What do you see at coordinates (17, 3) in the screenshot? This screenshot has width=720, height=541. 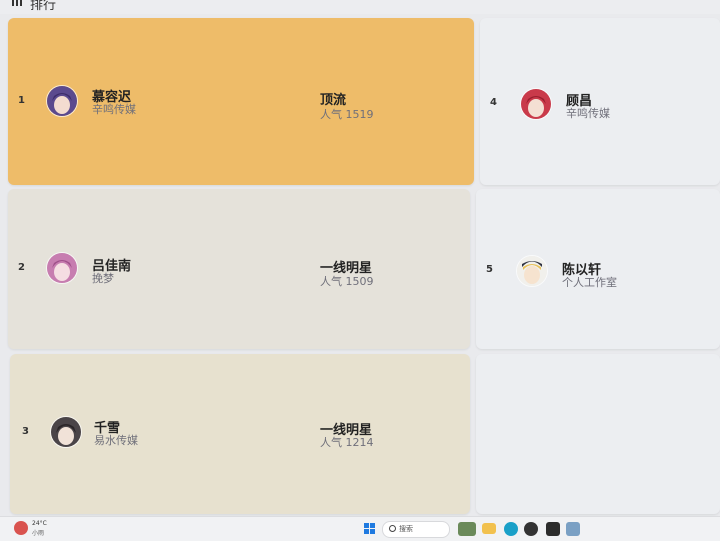 I see `menu-icon` at bounding box center [17, 3].